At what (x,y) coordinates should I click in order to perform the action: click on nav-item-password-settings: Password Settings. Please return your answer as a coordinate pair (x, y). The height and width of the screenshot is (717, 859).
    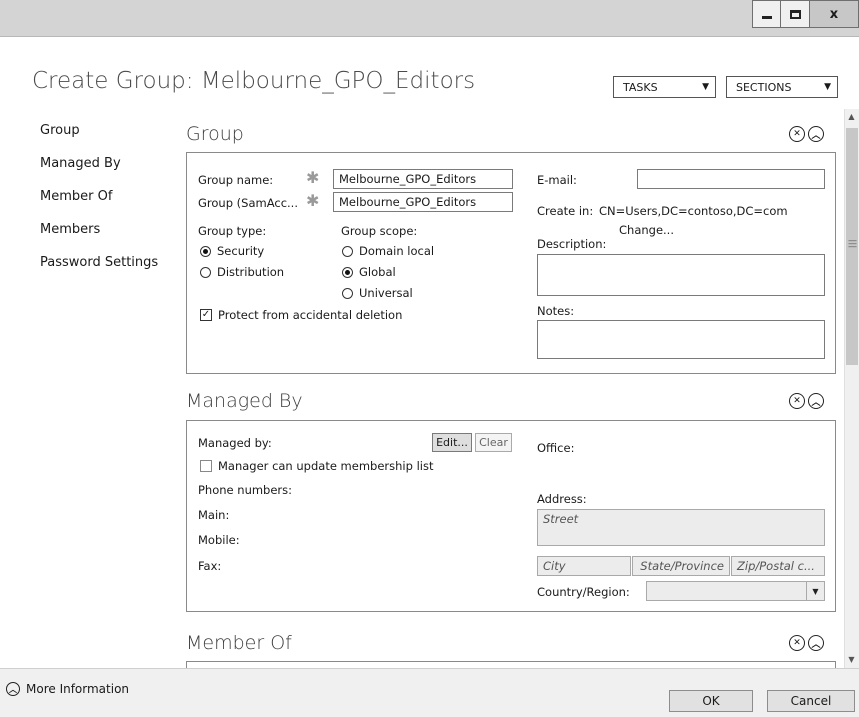
    Looking at the image, I should click on (99, 262).